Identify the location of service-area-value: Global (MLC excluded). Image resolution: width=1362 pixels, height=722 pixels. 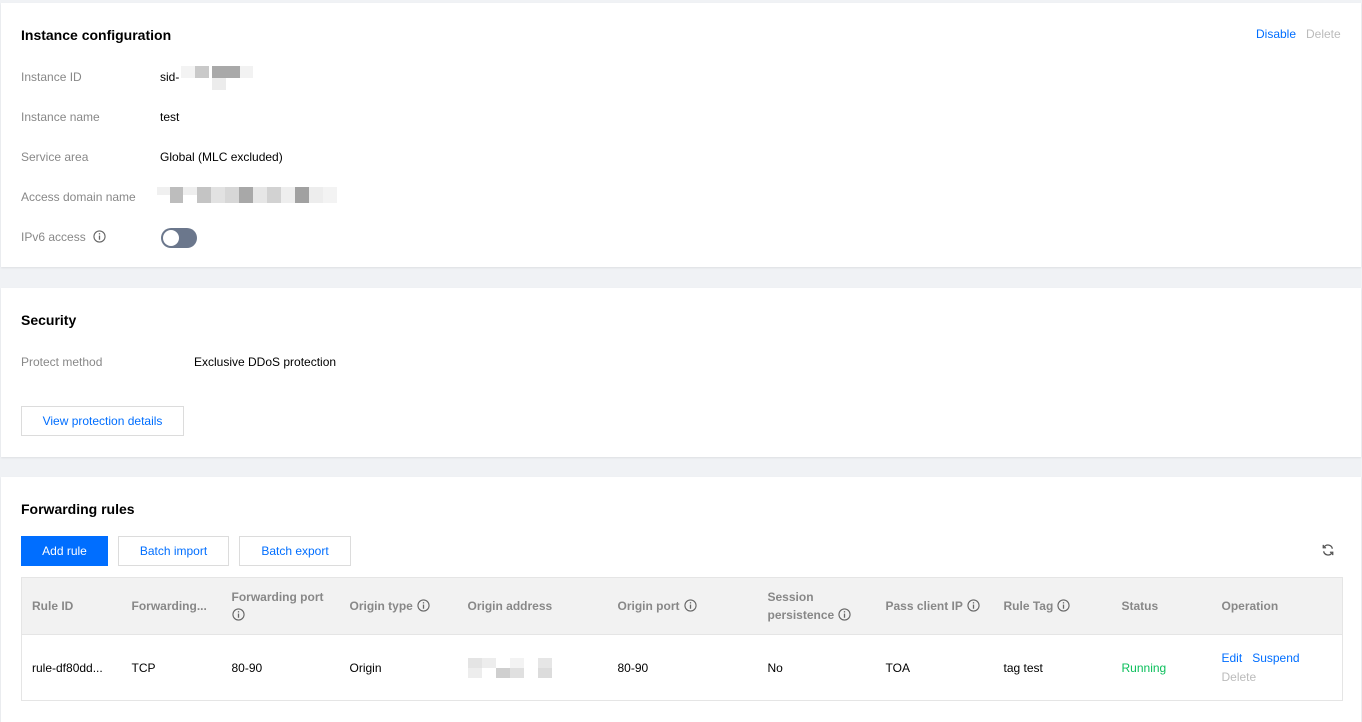
(221, 157).